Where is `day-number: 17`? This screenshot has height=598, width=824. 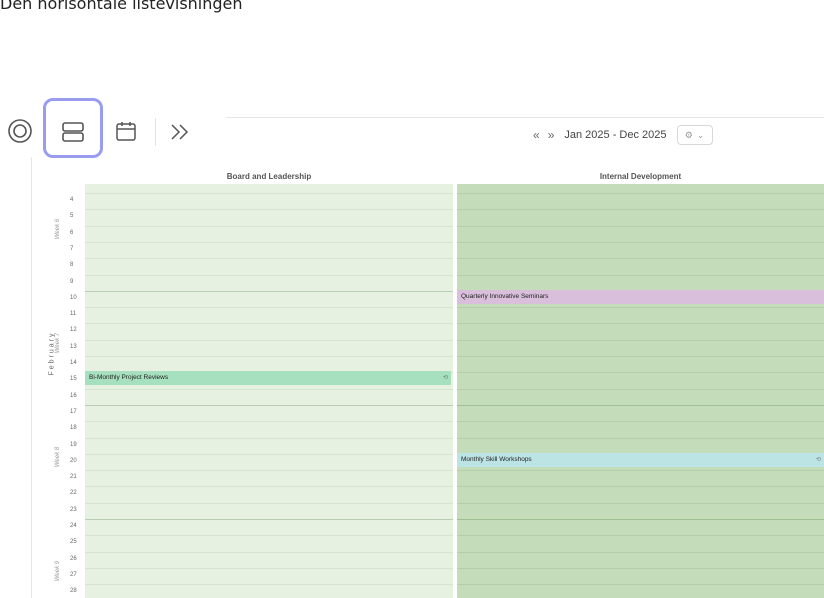 day-number: 17 is located at coordinates (73, 411).